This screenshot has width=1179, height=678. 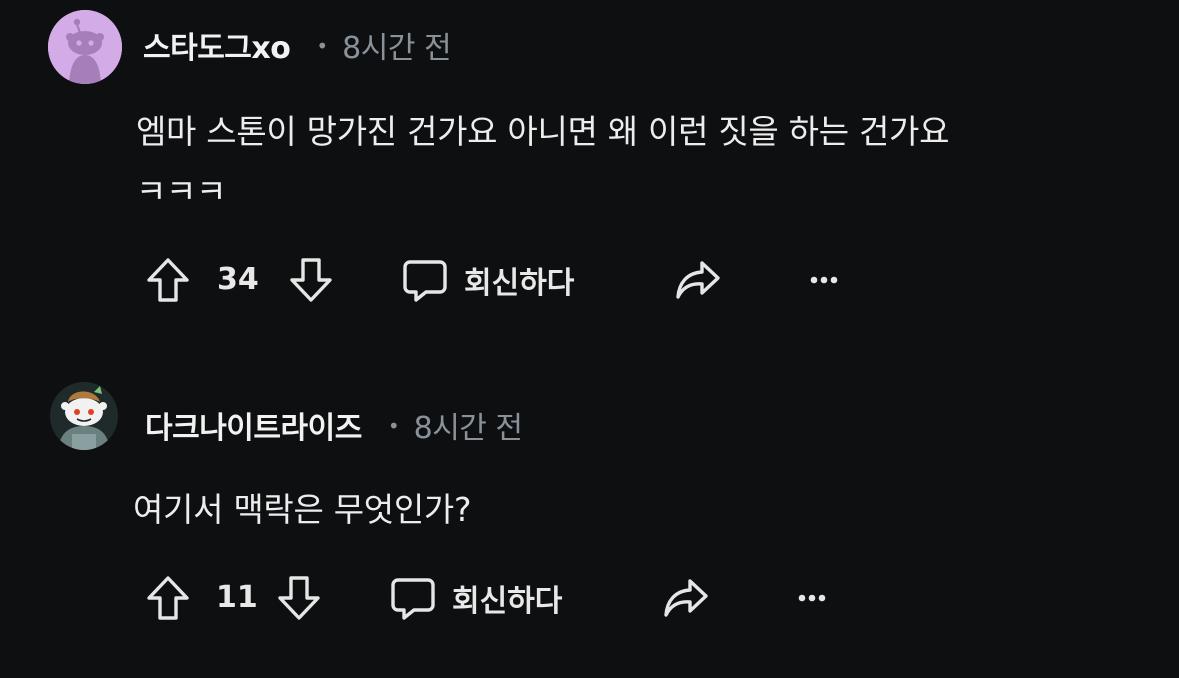 I want to click on username: 스타도그xo, so click(x=217, y=45).